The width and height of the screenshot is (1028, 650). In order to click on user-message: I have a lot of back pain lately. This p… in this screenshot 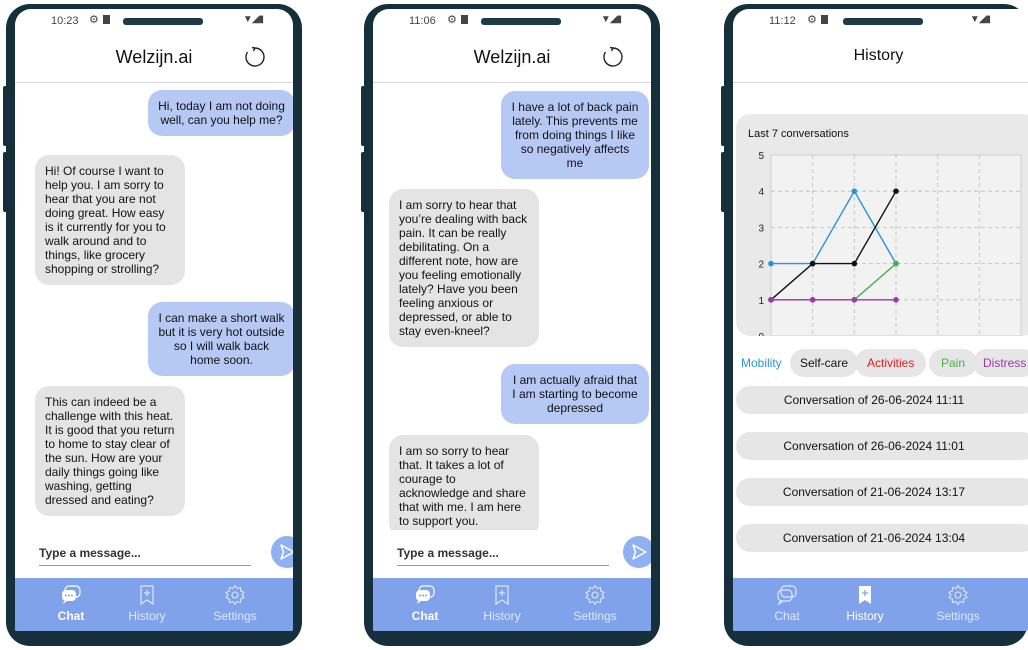, I will do `click(575, 135)`.